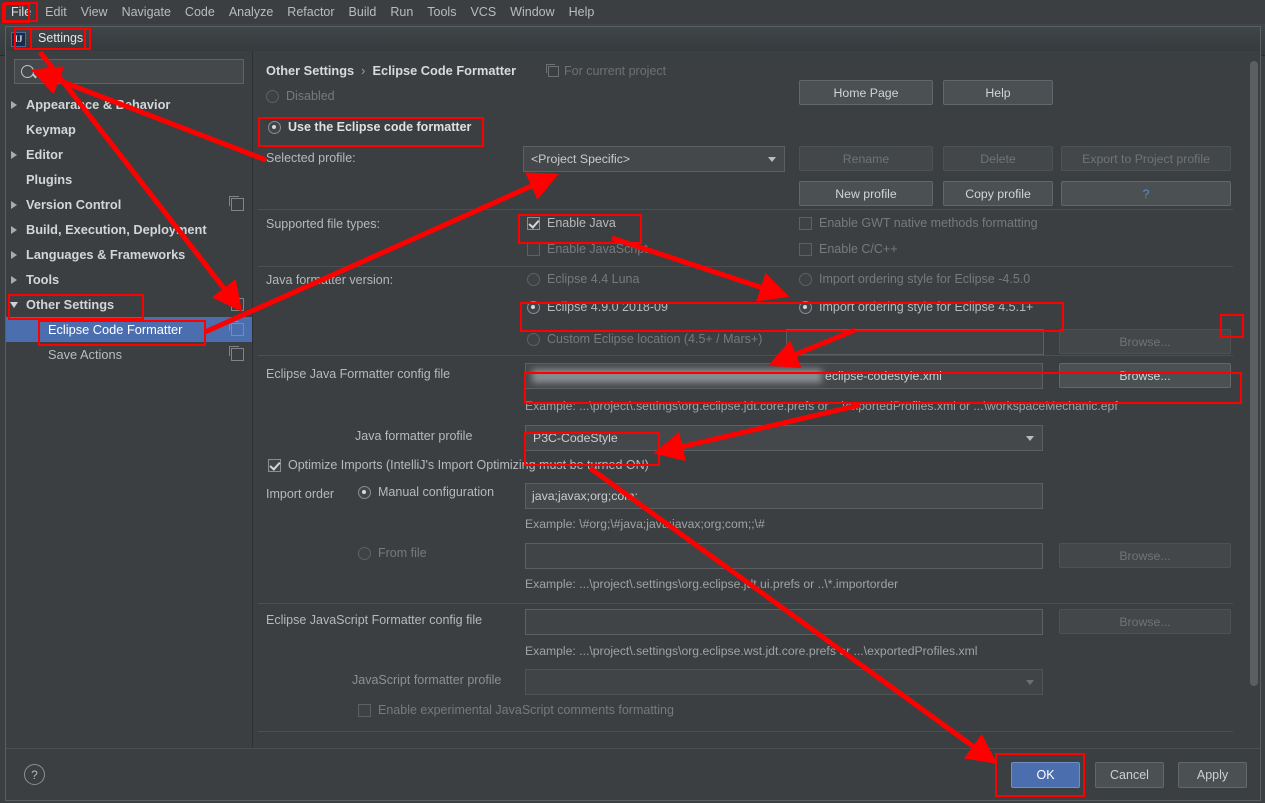  Describe the element at coordinates (998, 193) in the screenshot. I see `copy-profile-button: Copy profile` at that location.